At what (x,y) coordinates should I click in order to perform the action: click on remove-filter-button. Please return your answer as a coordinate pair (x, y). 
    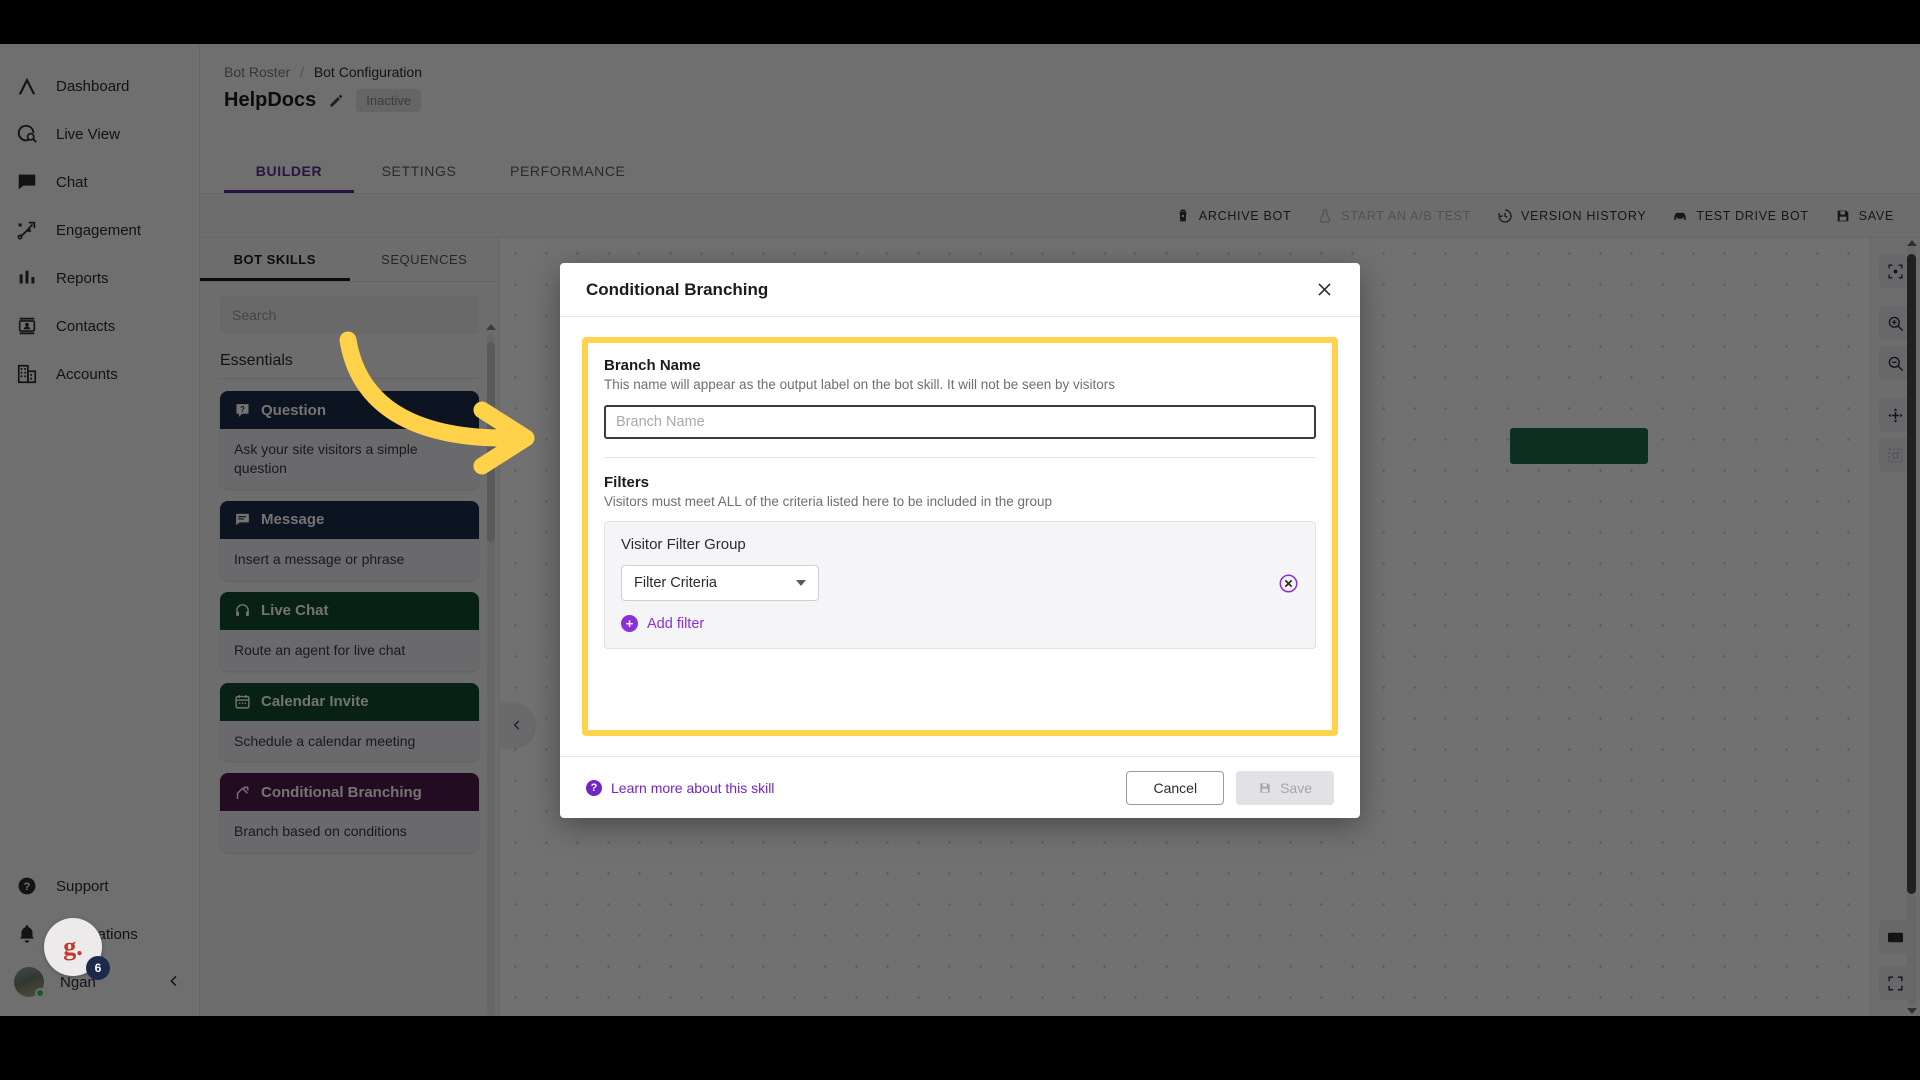
    Looking at the image, I should click on (1288, 583).